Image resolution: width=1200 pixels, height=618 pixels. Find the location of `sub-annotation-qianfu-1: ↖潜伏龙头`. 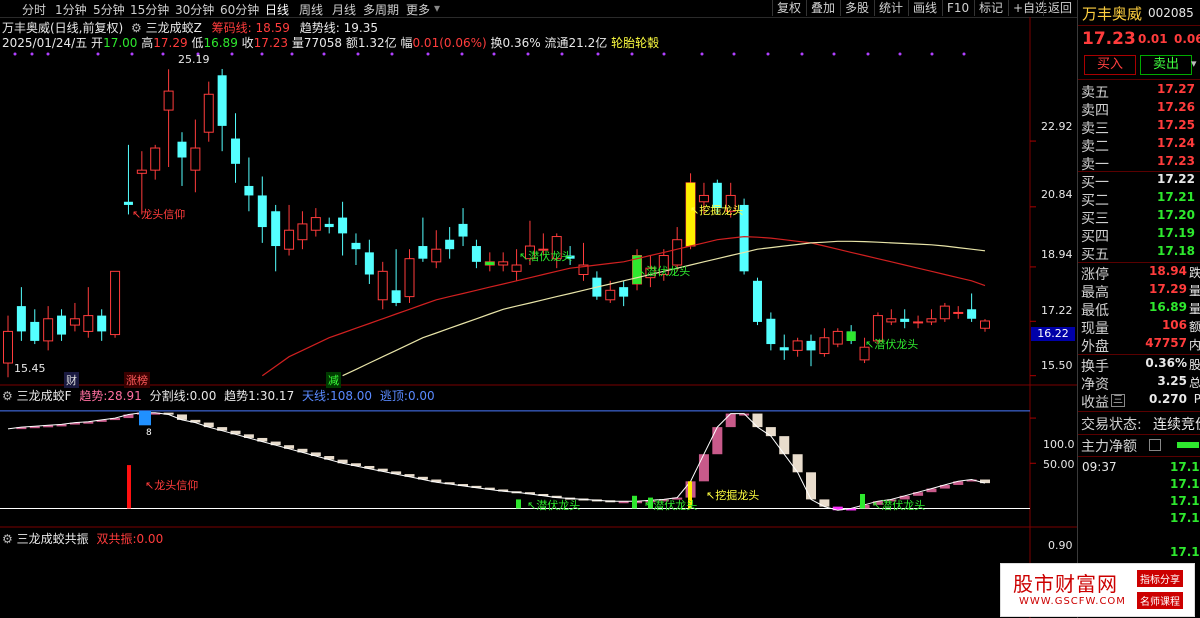

sub-annotation-qianfu-1: ↖潜伏龙头 is located at coordinates (554, 505).